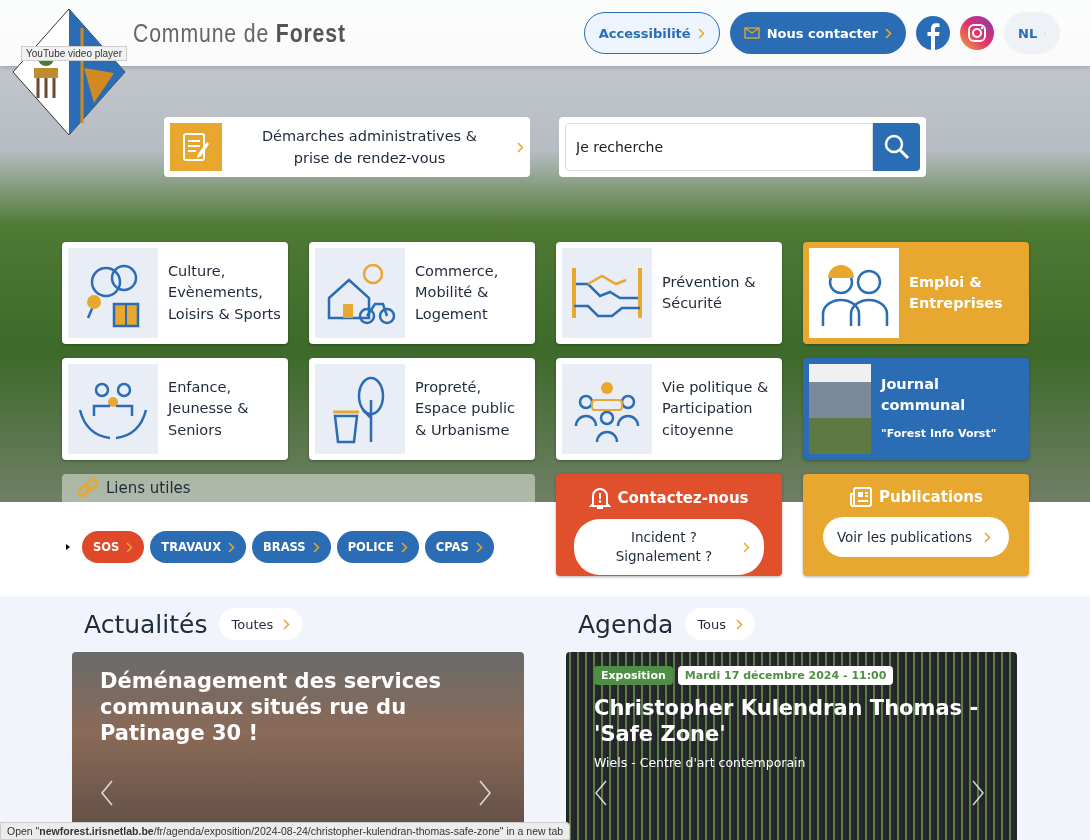 The width and height of the screenshot is (1090, 840). Describe the element at coordinates (931, 497) in the screenshot. I see `publications-title: Publications` at that location.